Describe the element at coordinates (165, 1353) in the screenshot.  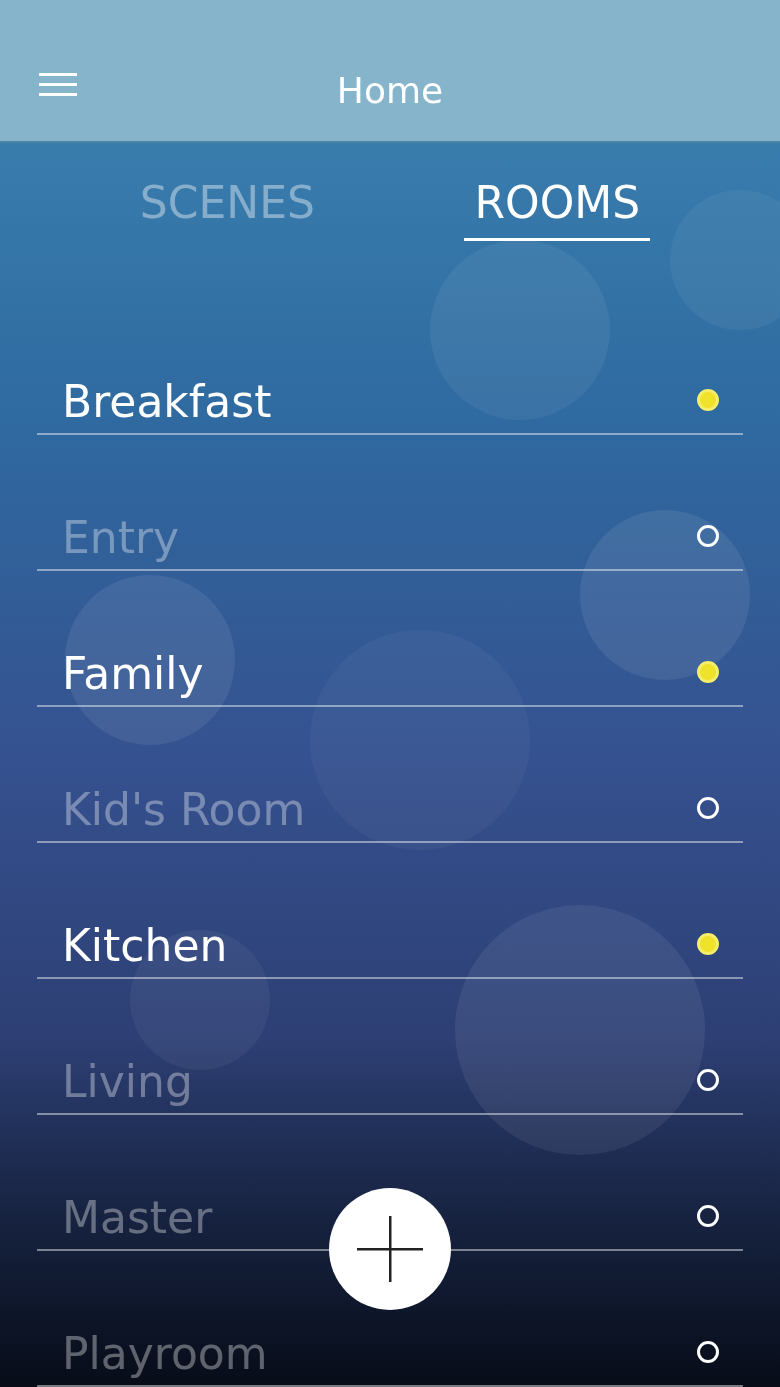
I see `room-name: Playroom` at that location.